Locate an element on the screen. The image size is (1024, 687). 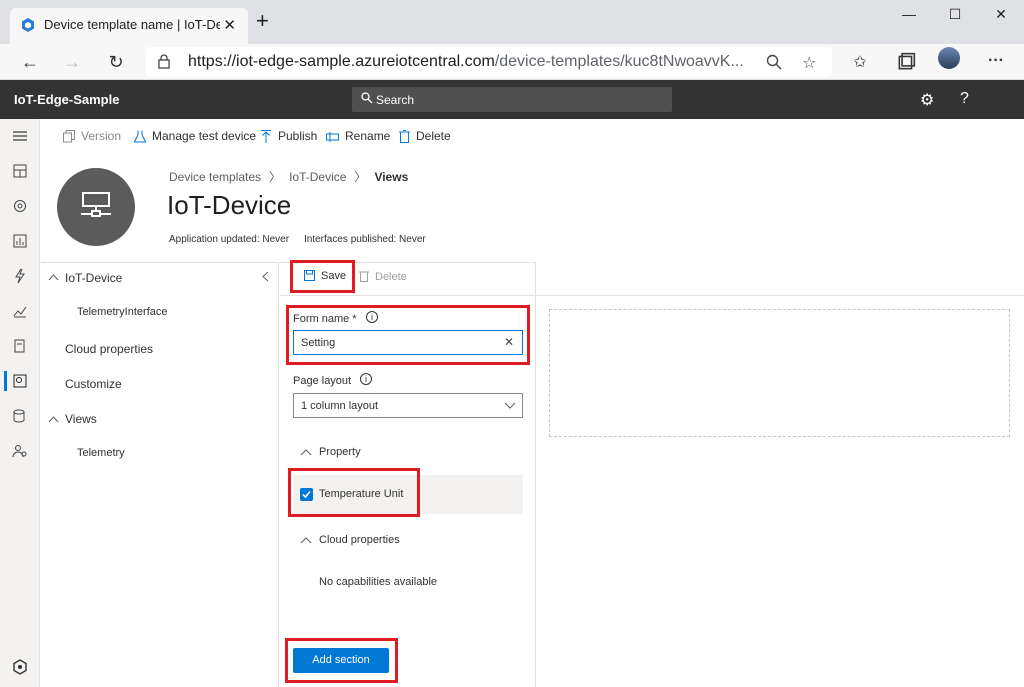
app-name: IoT-Edge-Sample is located at coordinates (66, 99).